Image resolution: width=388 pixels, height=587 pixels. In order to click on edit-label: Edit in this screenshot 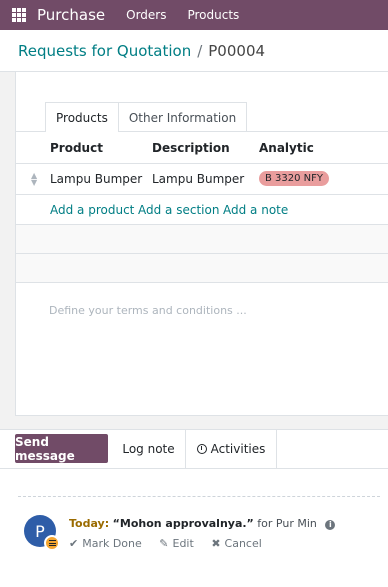, I will do `click(183, 543)`.